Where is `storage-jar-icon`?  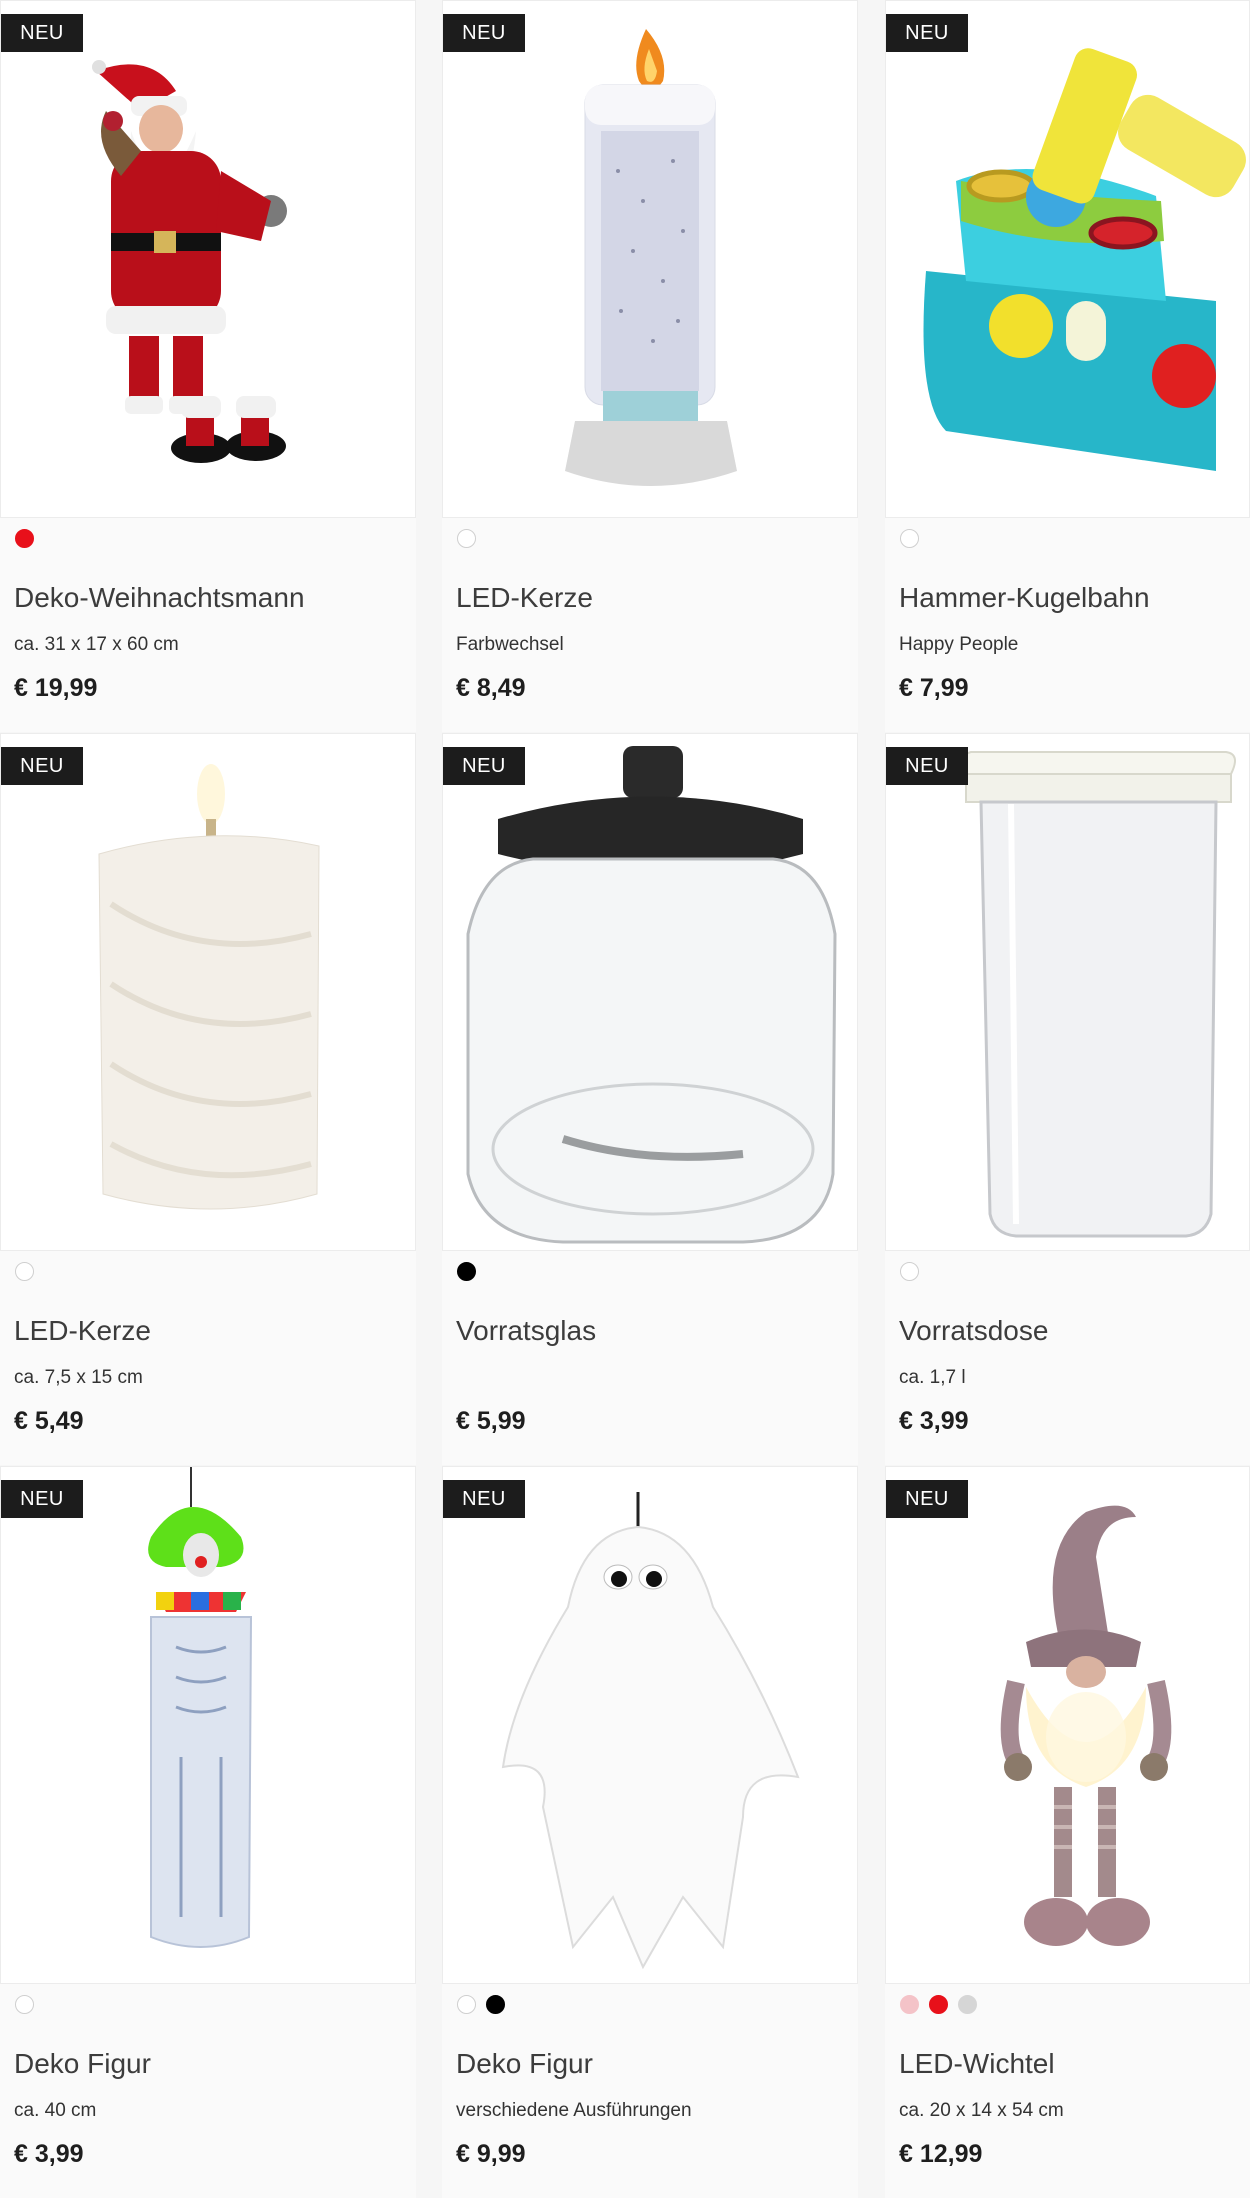 storage-jar-icon is located at coordinates (651, 995).